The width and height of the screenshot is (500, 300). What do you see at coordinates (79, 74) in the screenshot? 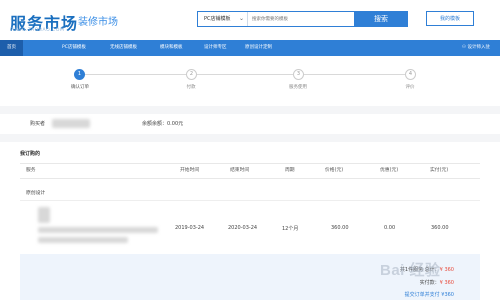
I see `step-1-indicator: 1` at bounding box center [79, 74].